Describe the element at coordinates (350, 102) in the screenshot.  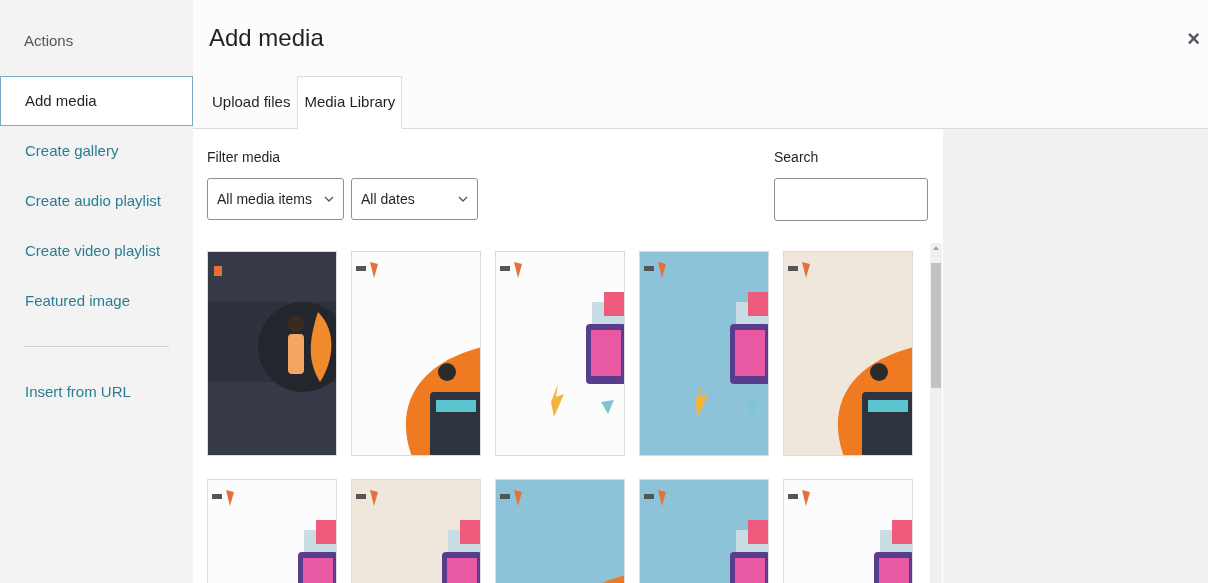
I see `tab: Media Library` at that location.